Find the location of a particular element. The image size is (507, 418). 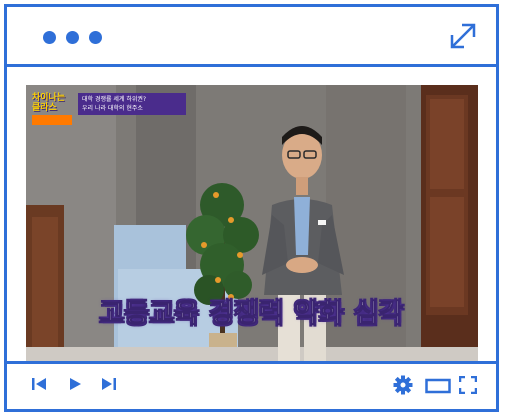

show-logo-subtitle is located at coordinates (52, 120).